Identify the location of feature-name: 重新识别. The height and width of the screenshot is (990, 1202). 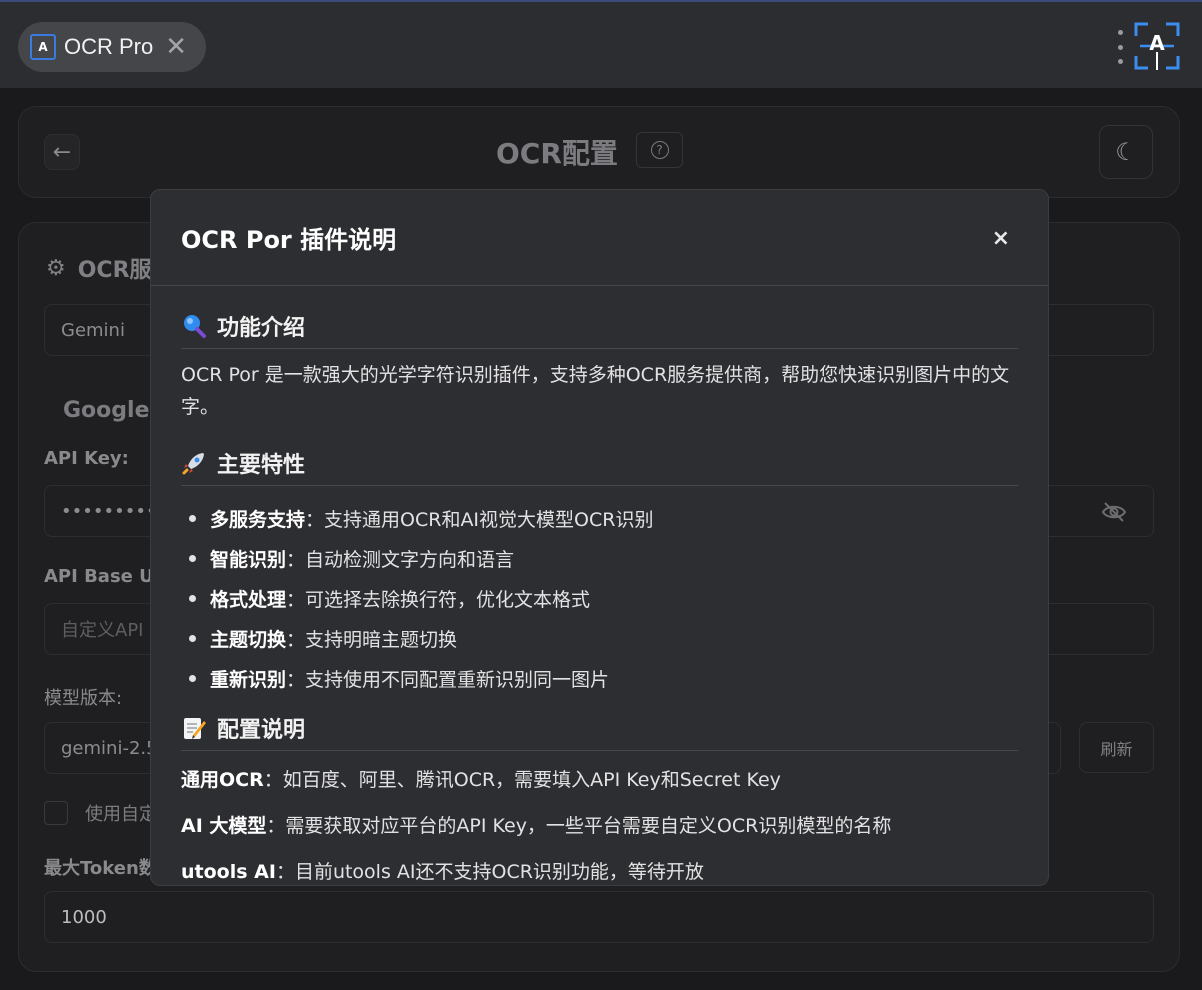
(248, 679).